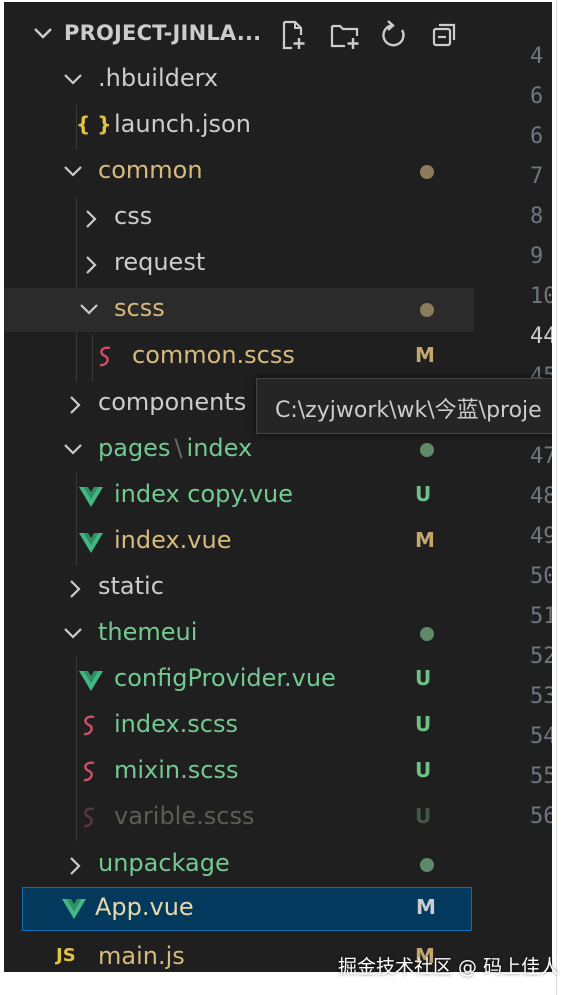 The image size is (584, 995). Describe the element at coordinates (239, 80) in the screenshot. I see `folder-hbuilderx: .hbuilderx` at that location.